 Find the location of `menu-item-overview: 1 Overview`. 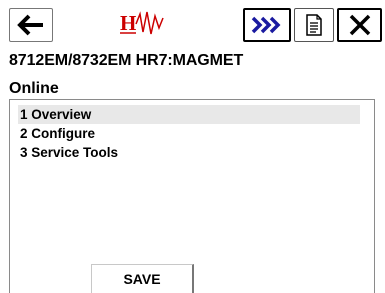

menu-item-overview: 1 Overview is located at coordinates (189, 114).